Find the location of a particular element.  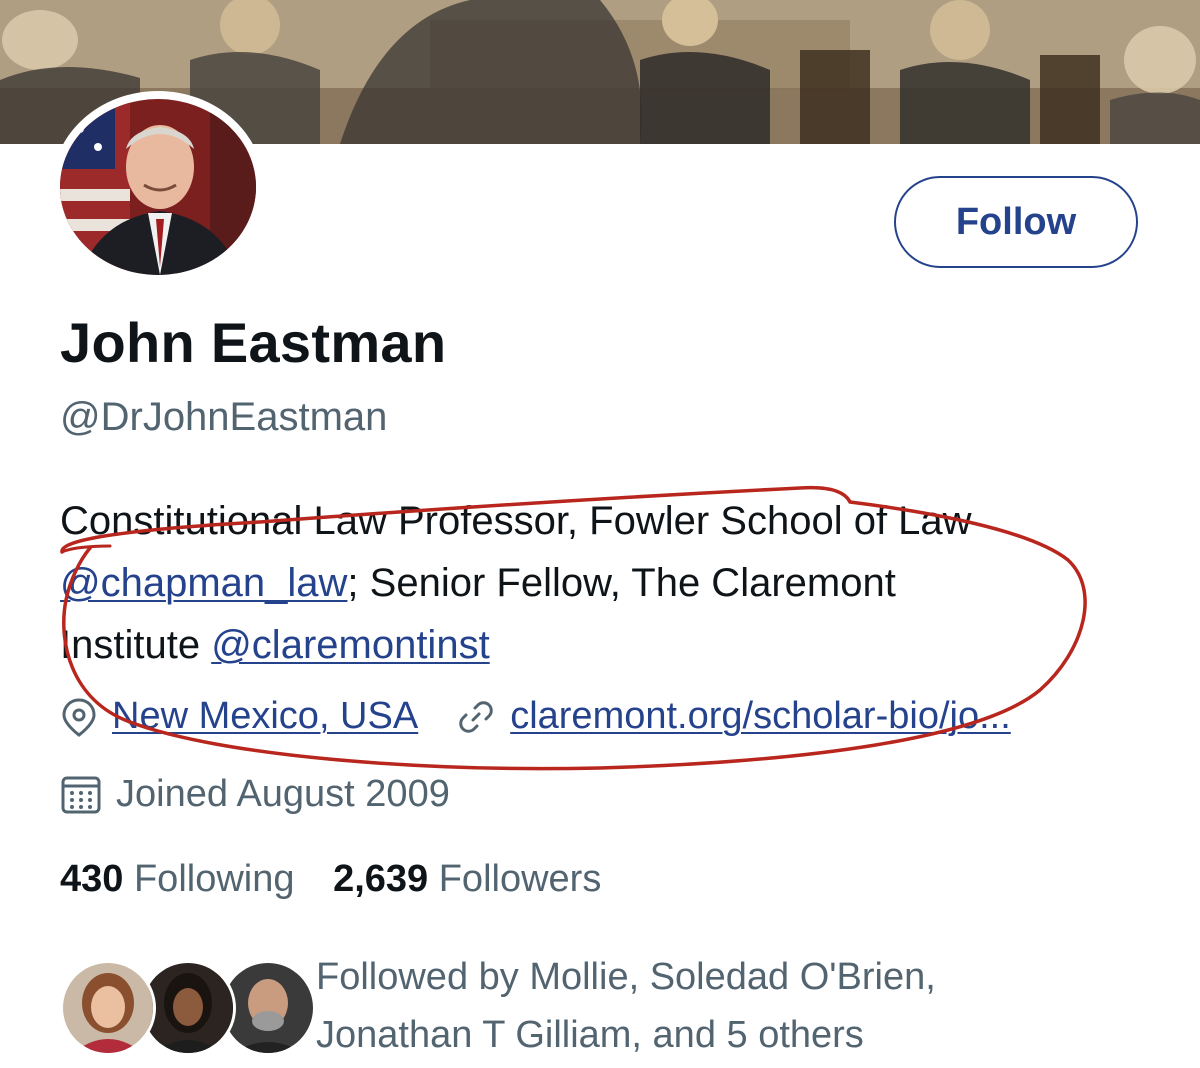

location-pin-icon is located at coordinates (86, 717).